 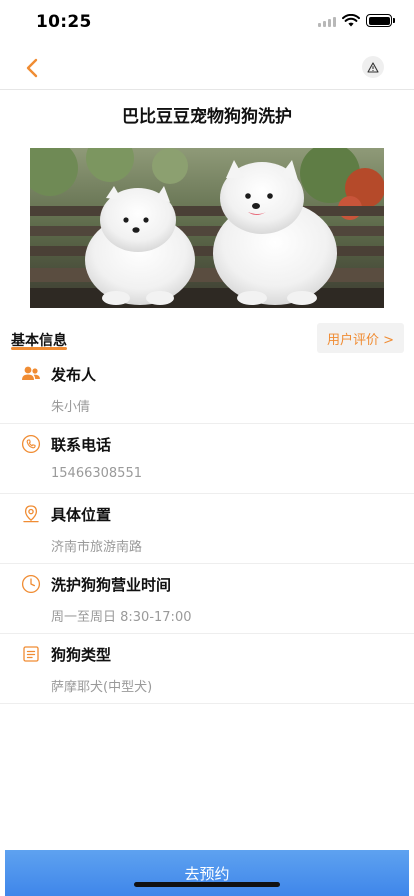 I want to click on info-value: 萨摩耶犬(中型犬), so click(x=102, y=687).